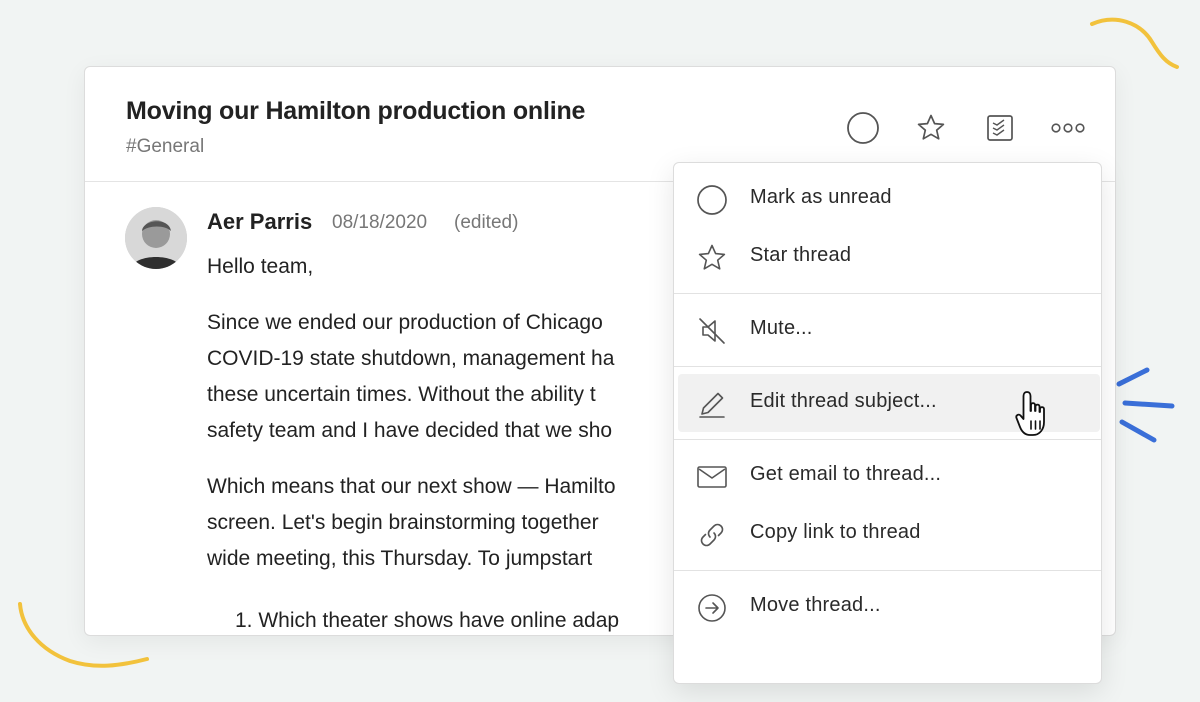  I want to click on more-options-button, so click(1068, 128).